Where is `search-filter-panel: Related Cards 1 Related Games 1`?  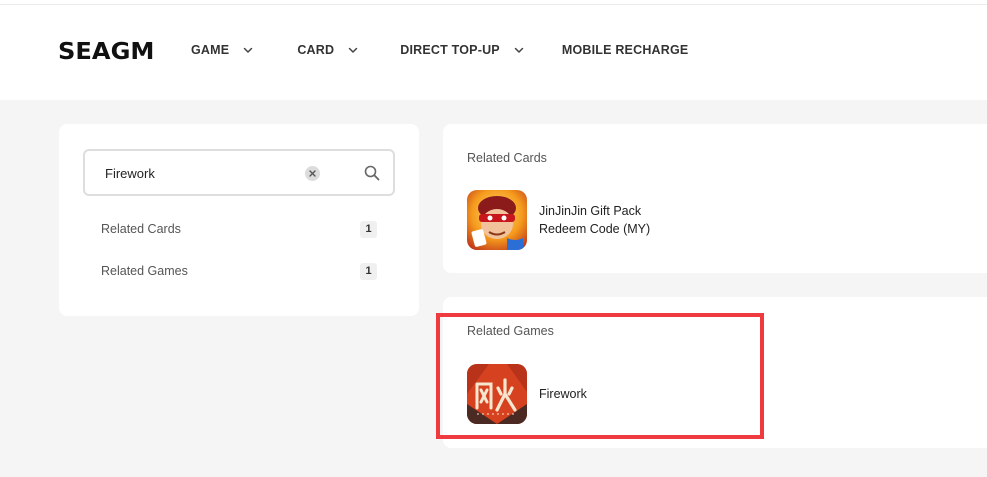
search-filter-panel: Related Cards 1 Related Games 1 is located at coordinates (239, 220).